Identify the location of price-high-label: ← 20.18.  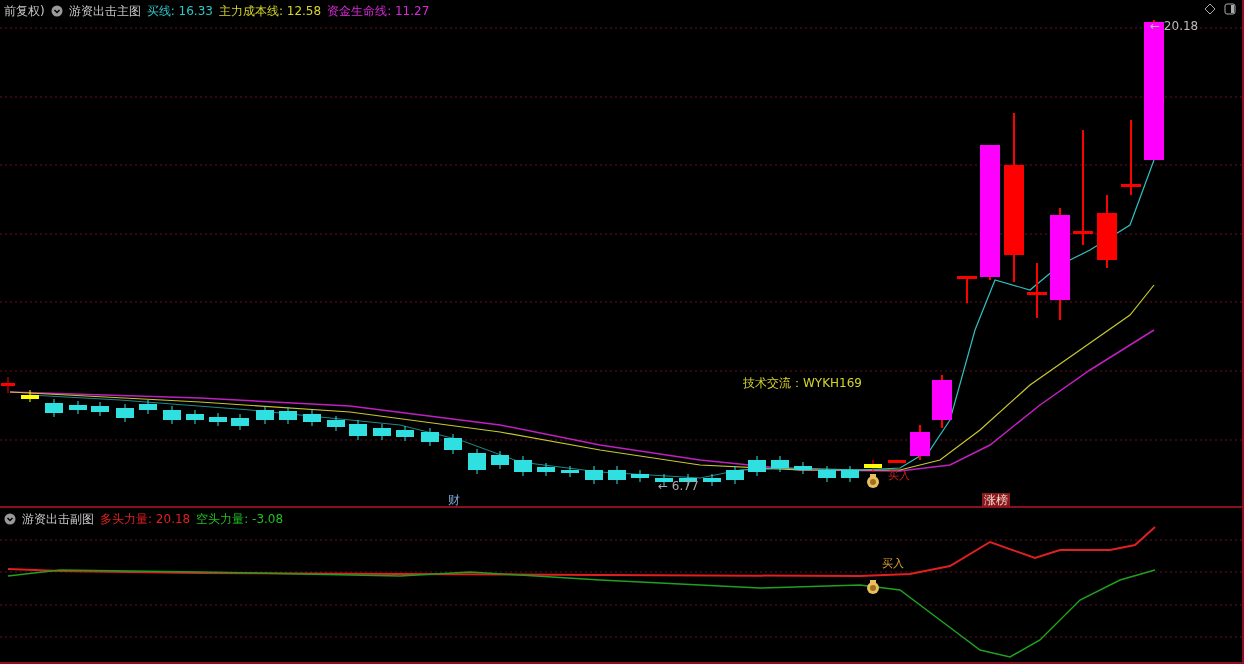
(1174, 26).